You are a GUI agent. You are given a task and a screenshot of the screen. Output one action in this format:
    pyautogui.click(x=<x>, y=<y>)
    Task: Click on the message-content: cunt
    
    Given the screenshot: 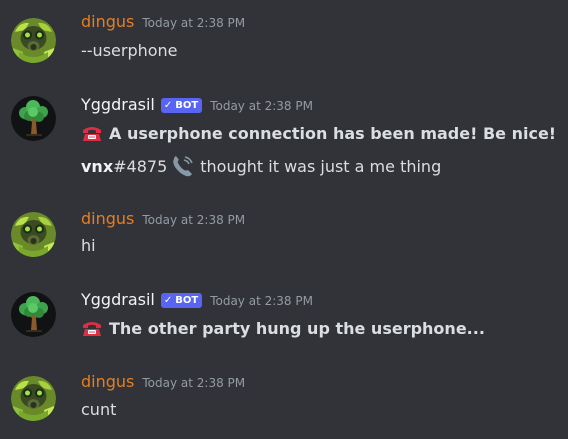 What is the action you would take?
    pyautogui.click(x=98, y=410)
    